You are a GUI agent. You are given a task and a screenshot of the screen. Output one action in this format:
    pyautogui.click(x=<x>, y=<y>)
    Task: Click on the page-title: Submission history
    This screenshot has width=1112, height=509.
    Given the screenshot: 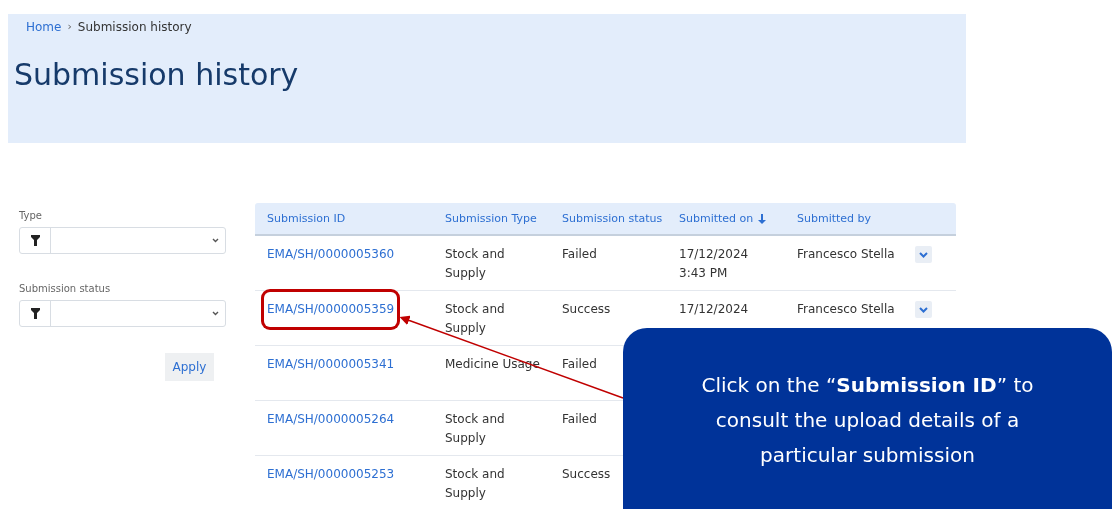 What is the action you would take?
    pyautogui.click(x=157, y=74)
    